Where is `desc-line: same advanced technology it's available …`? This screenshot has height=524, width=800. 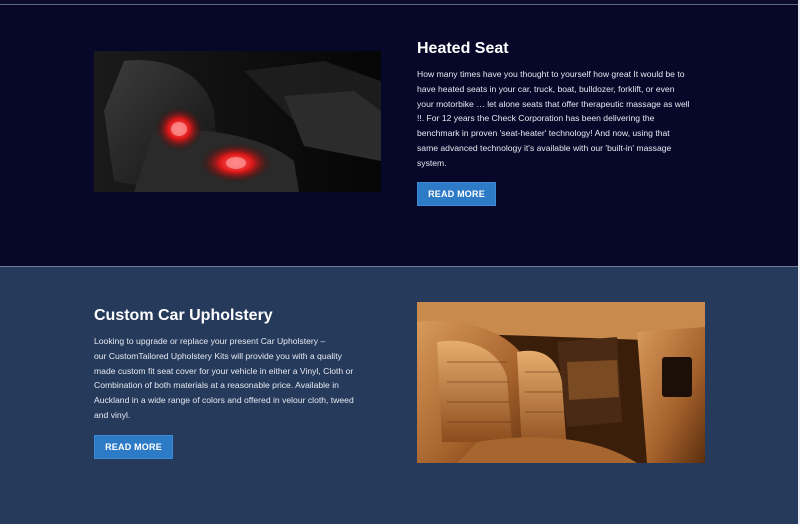
desc-line: same advanced technology it's available … is located at coordinates (544, 147).